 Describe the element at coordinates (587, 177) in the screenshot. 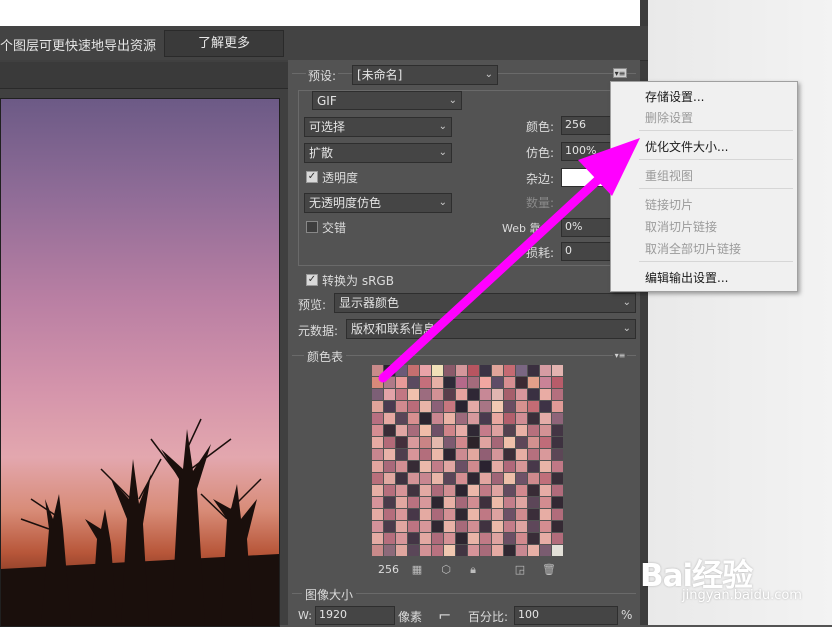

I see `matte-color-swatch` at that location.